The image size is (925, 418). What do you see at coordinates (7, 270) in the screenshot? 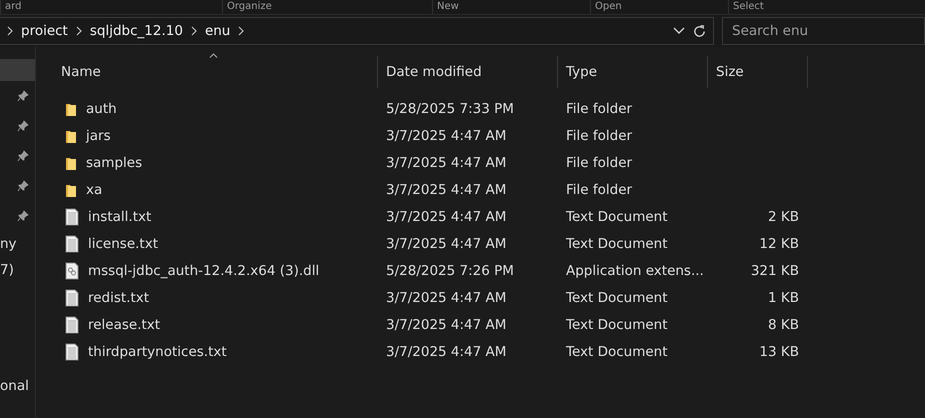
I see `sidebar-item: 7)` at bounding box center [7, 270].